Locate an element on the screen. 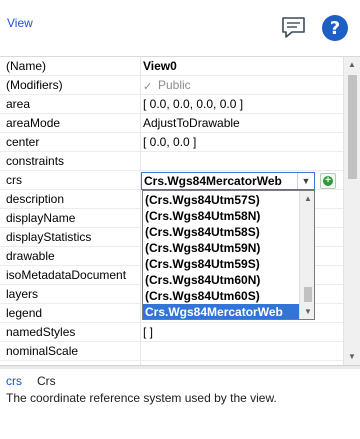 This screenshot has height=439, width=360. property-row-areamode: areaMode AdjustToDrawable is located at coordinates (171, 123).